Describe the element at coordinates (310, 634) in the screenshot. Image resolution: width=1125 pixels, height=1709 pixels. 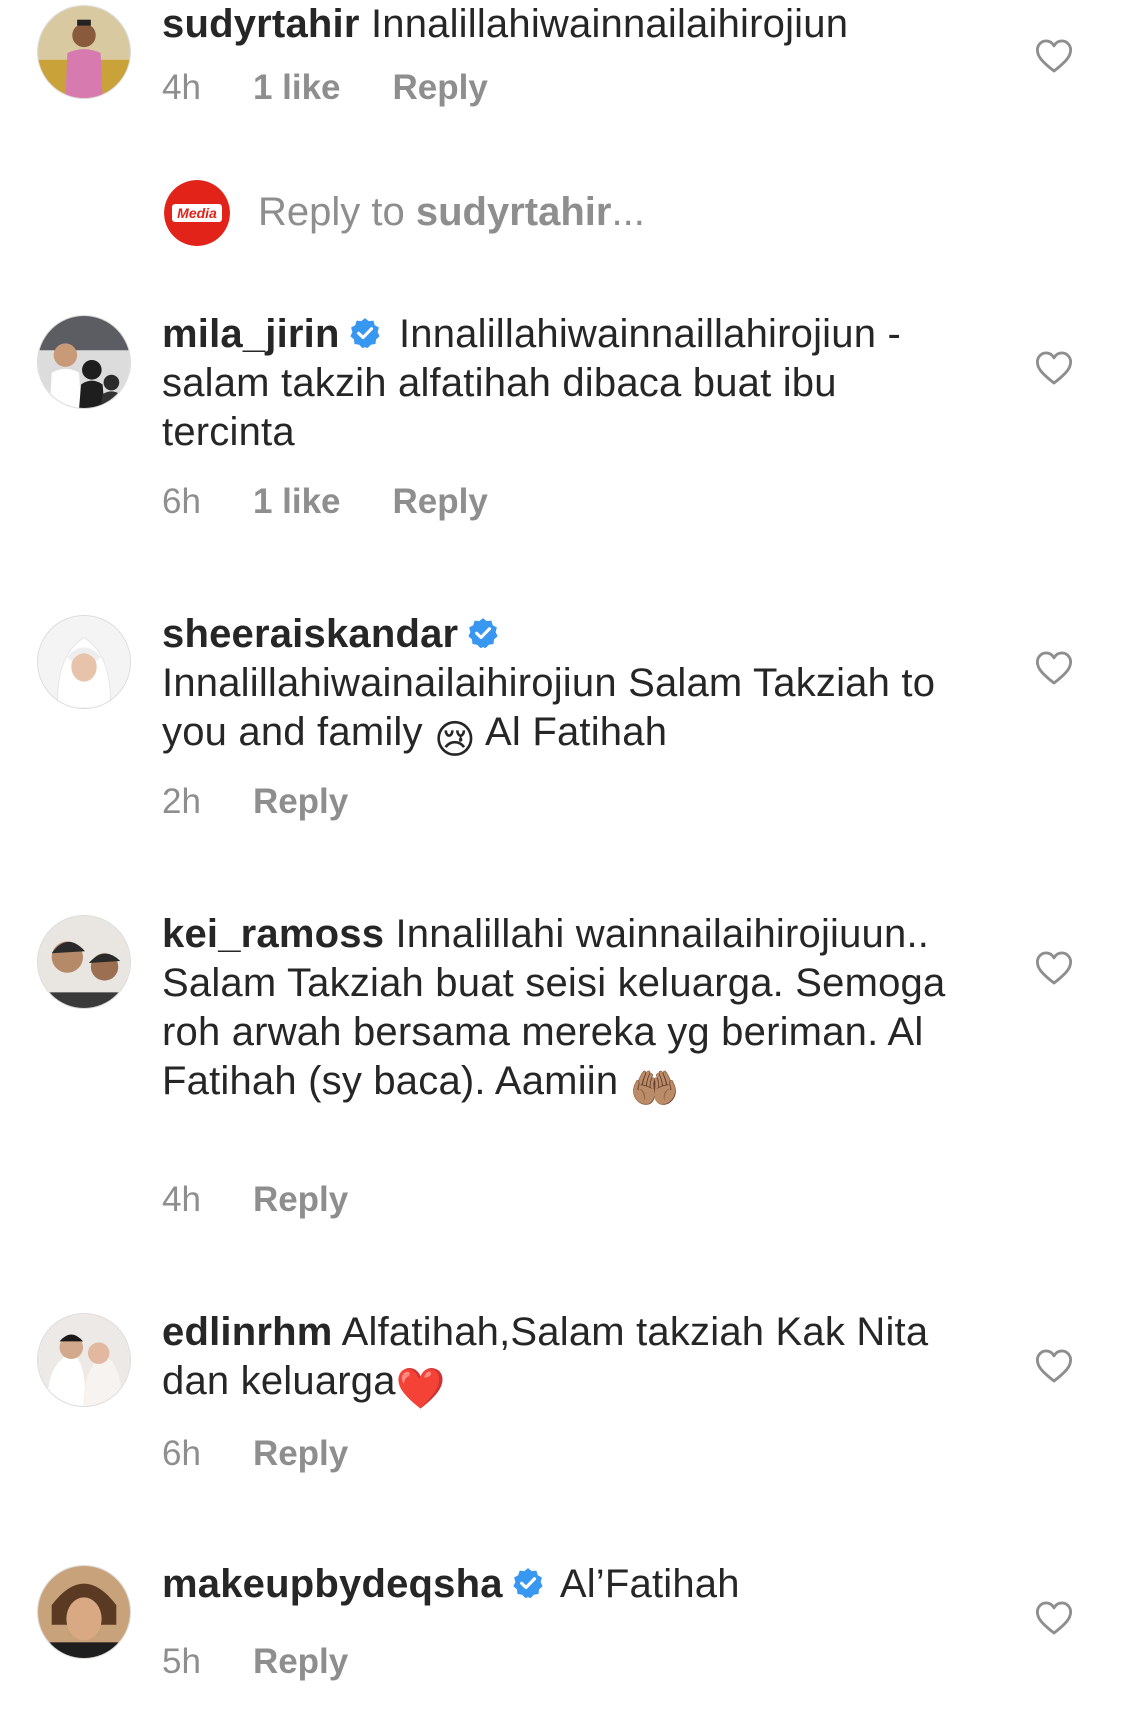
I see `comment-username: sheeraiskandar` at that location.